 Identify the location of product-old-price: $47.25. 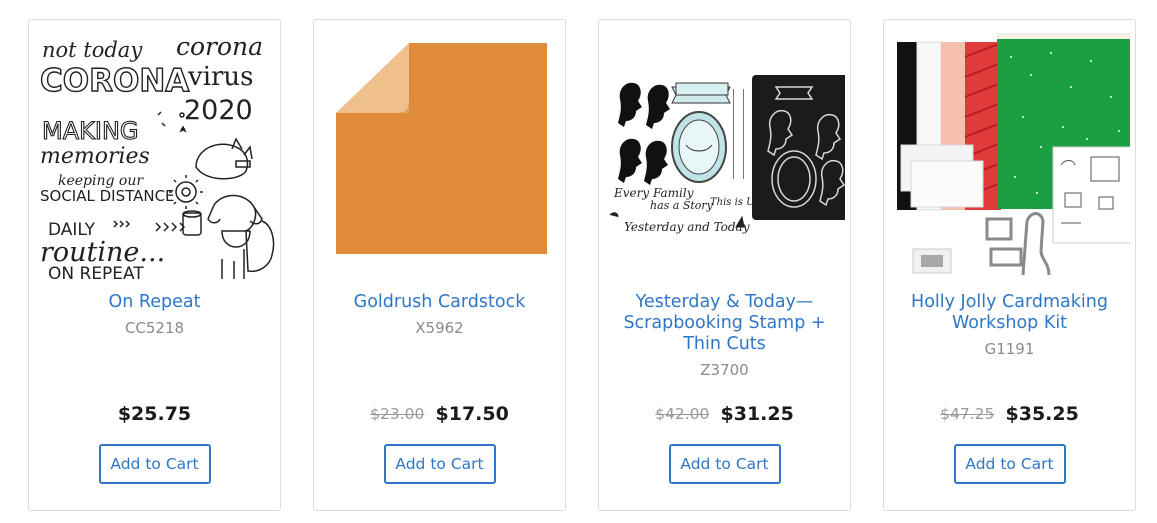
(967, 414).